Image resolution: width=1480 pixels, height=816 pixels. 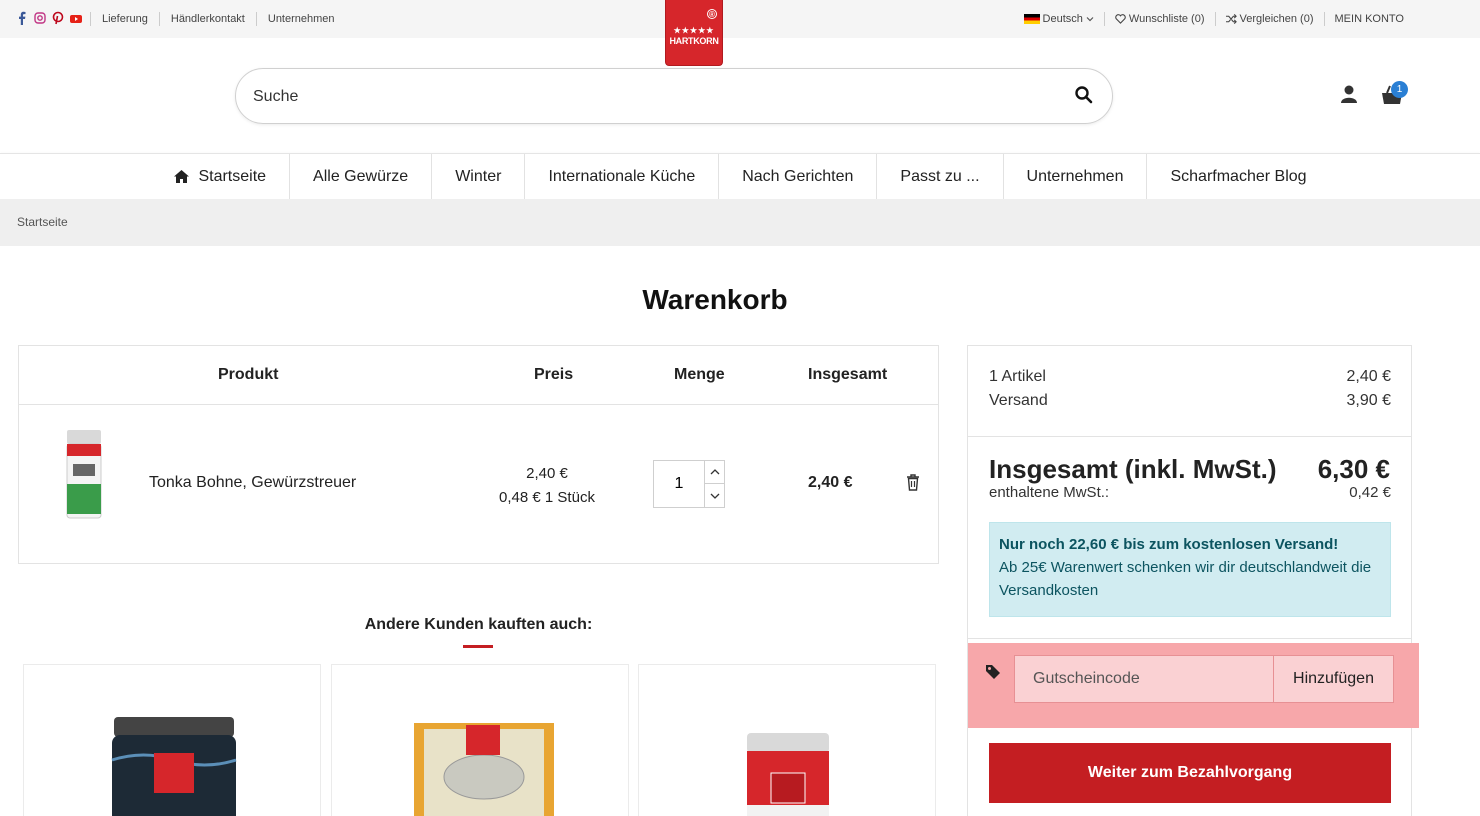 I want to click on user-icon, so click(x=1350, y=95).